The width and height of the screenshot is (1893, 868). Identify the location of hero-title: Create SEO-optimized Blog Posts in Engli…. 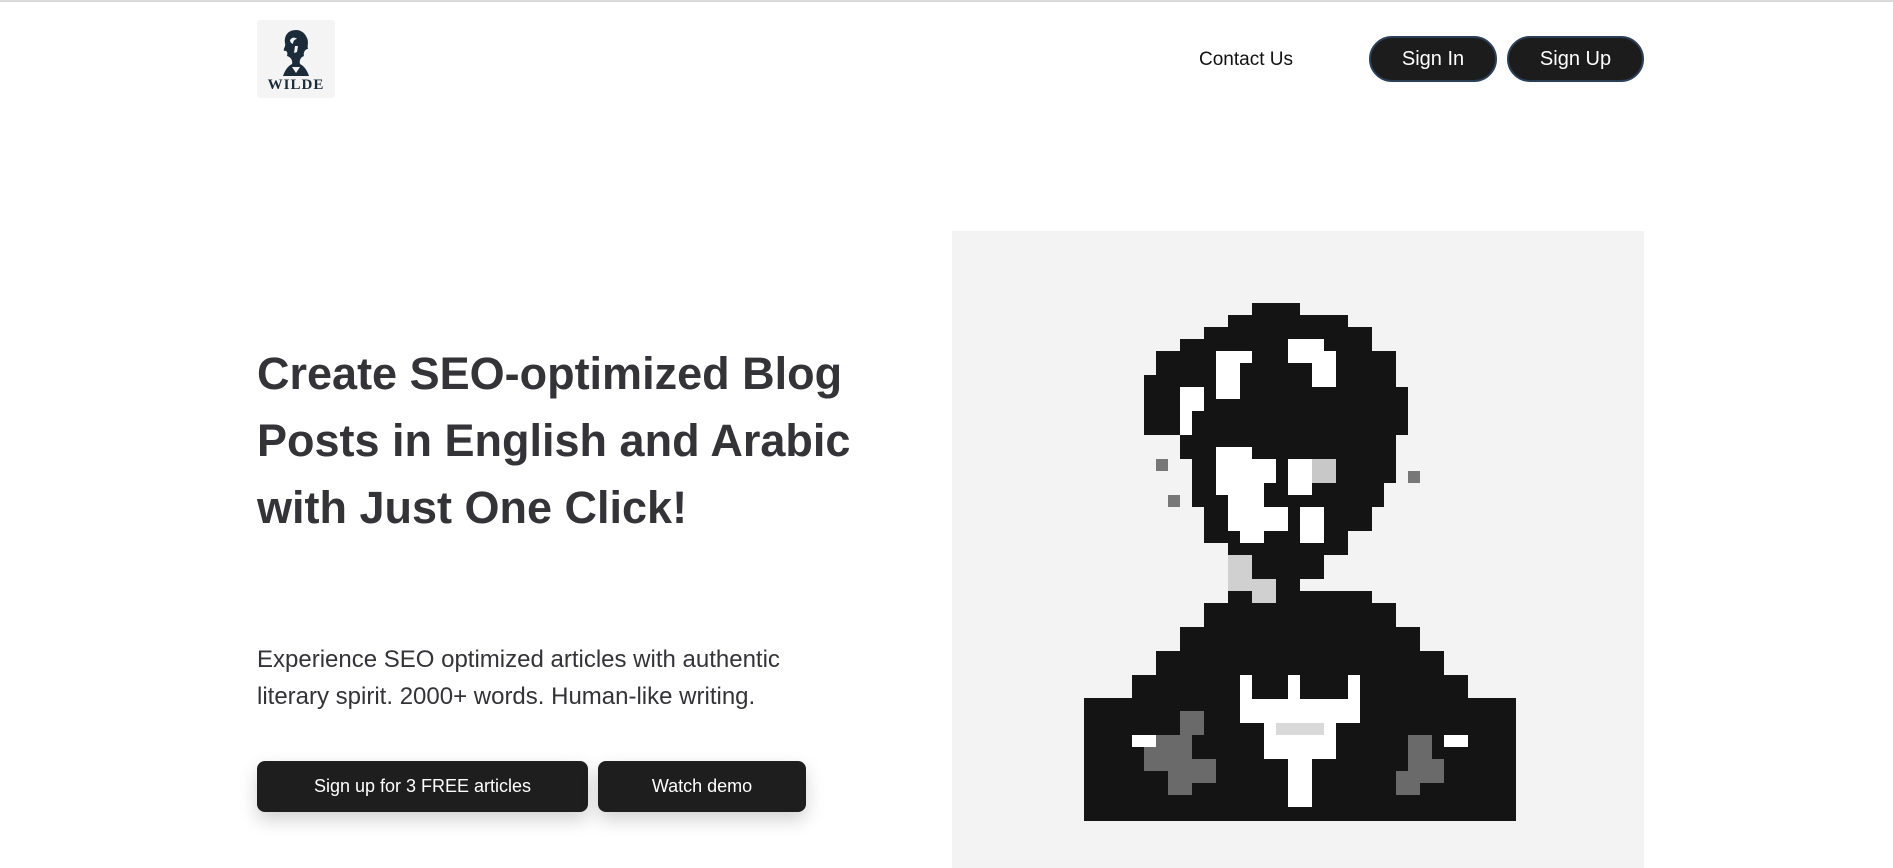
(554, 440).